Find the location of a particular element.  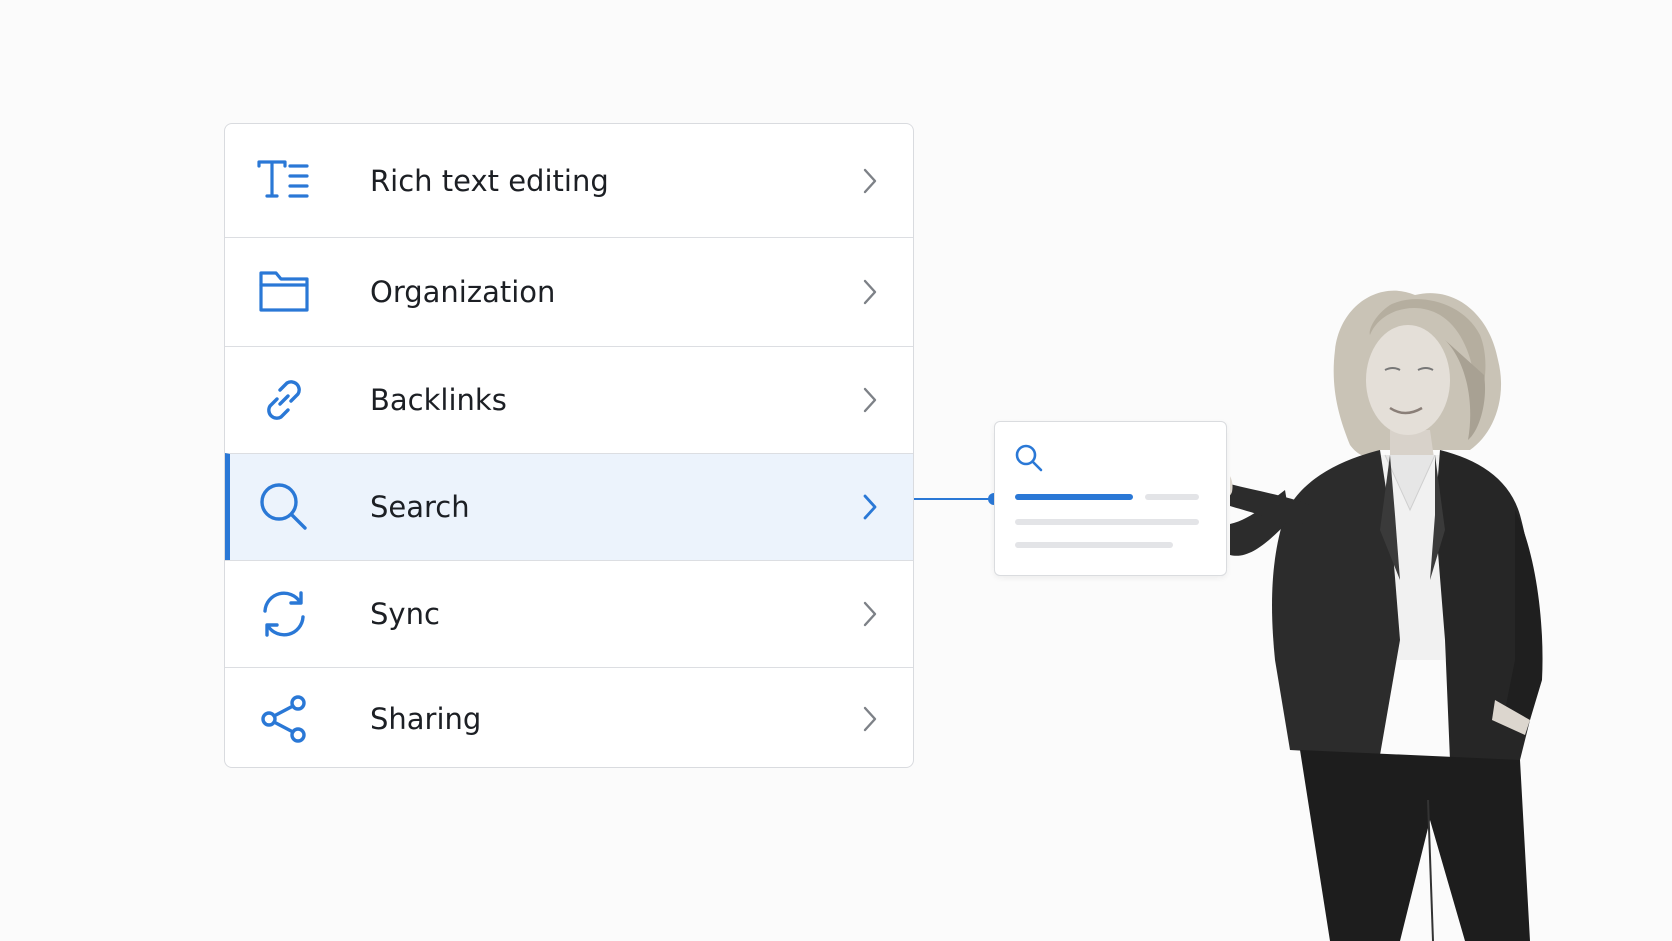

menu-item-organization: Organization is located at coordinates (569, 291).